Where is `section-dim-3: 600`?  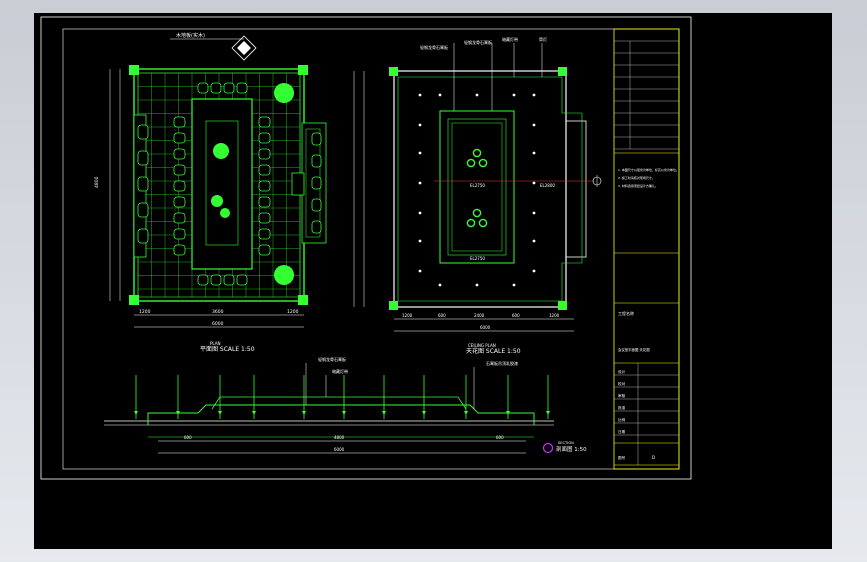 section-dim-3: 600 is located at coordinates (500, 437).